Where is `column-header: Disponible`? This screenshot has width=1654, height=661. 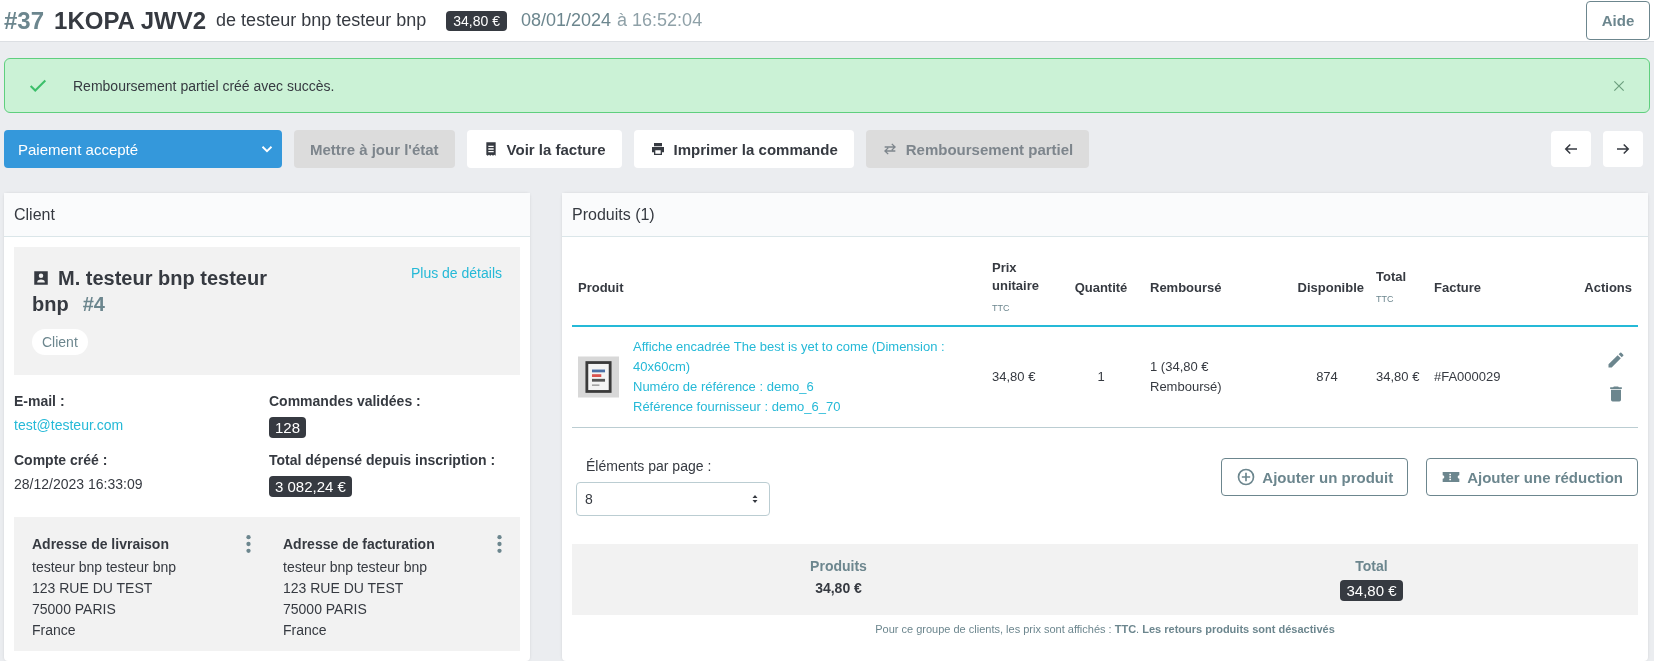
column-header: Disponible is located at coordinates (1327, 286).